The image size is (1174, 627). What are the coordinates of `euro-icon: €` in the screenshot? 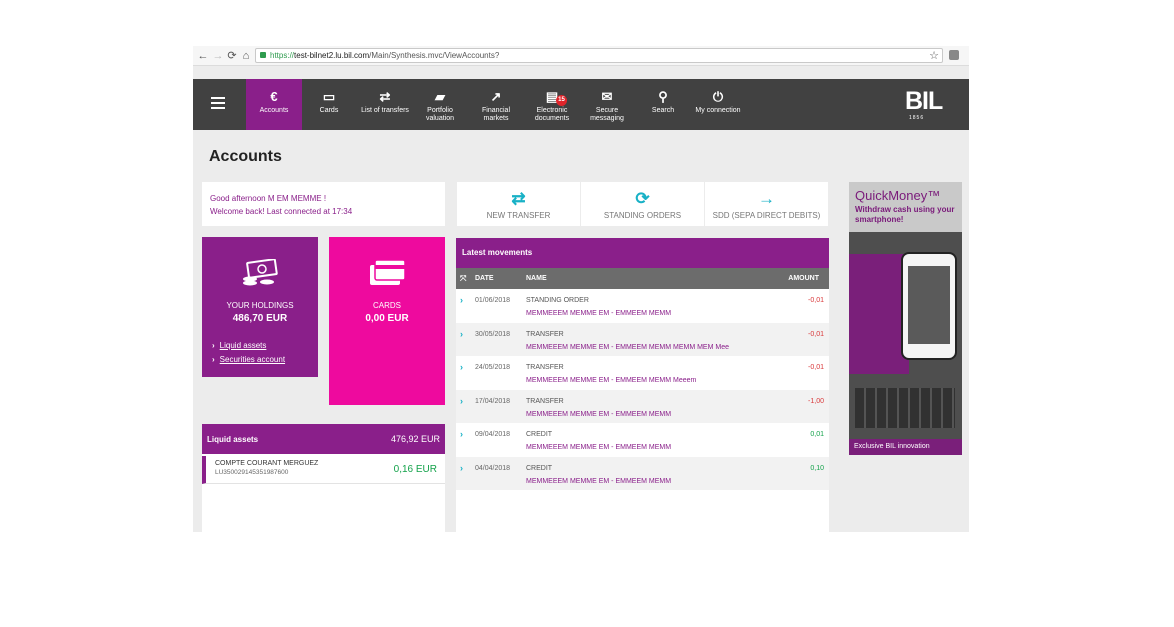 It's located at (274, 96).